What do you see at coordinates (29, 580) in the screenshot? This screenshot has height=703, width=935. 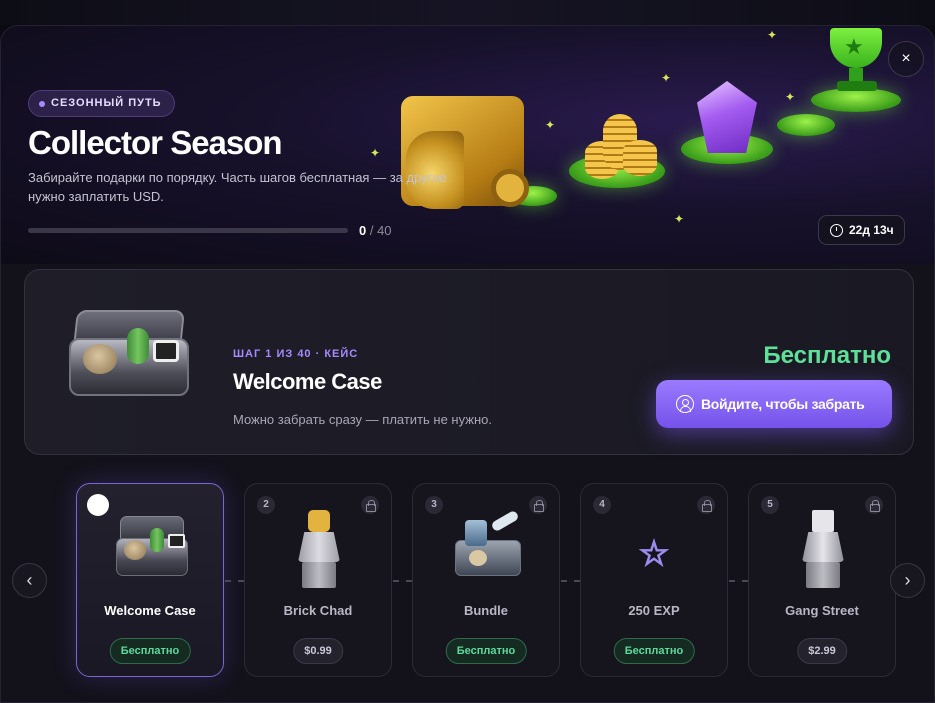 I see `carousel-prev-button: ‹` at bounding box center [29, 580].